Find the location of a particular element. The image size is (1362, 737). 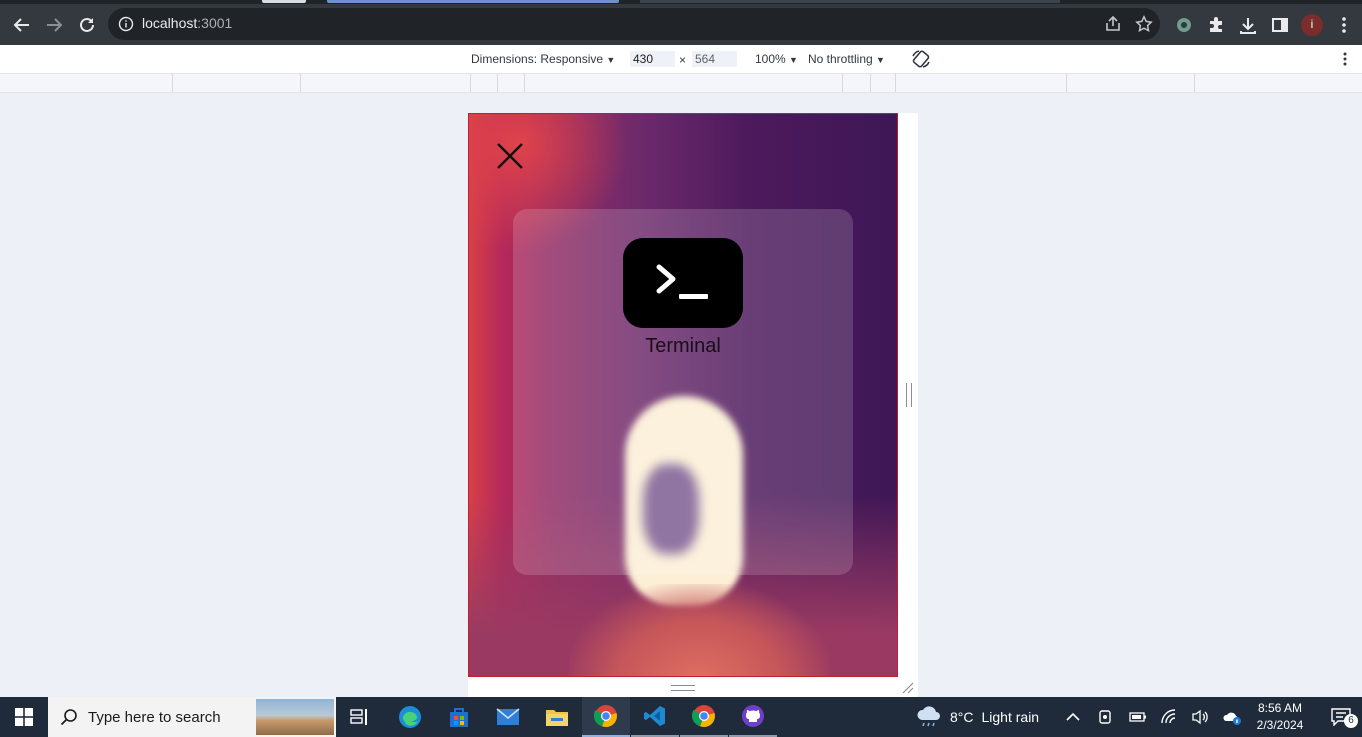

share-icon is located at coordinates (1113, 24).